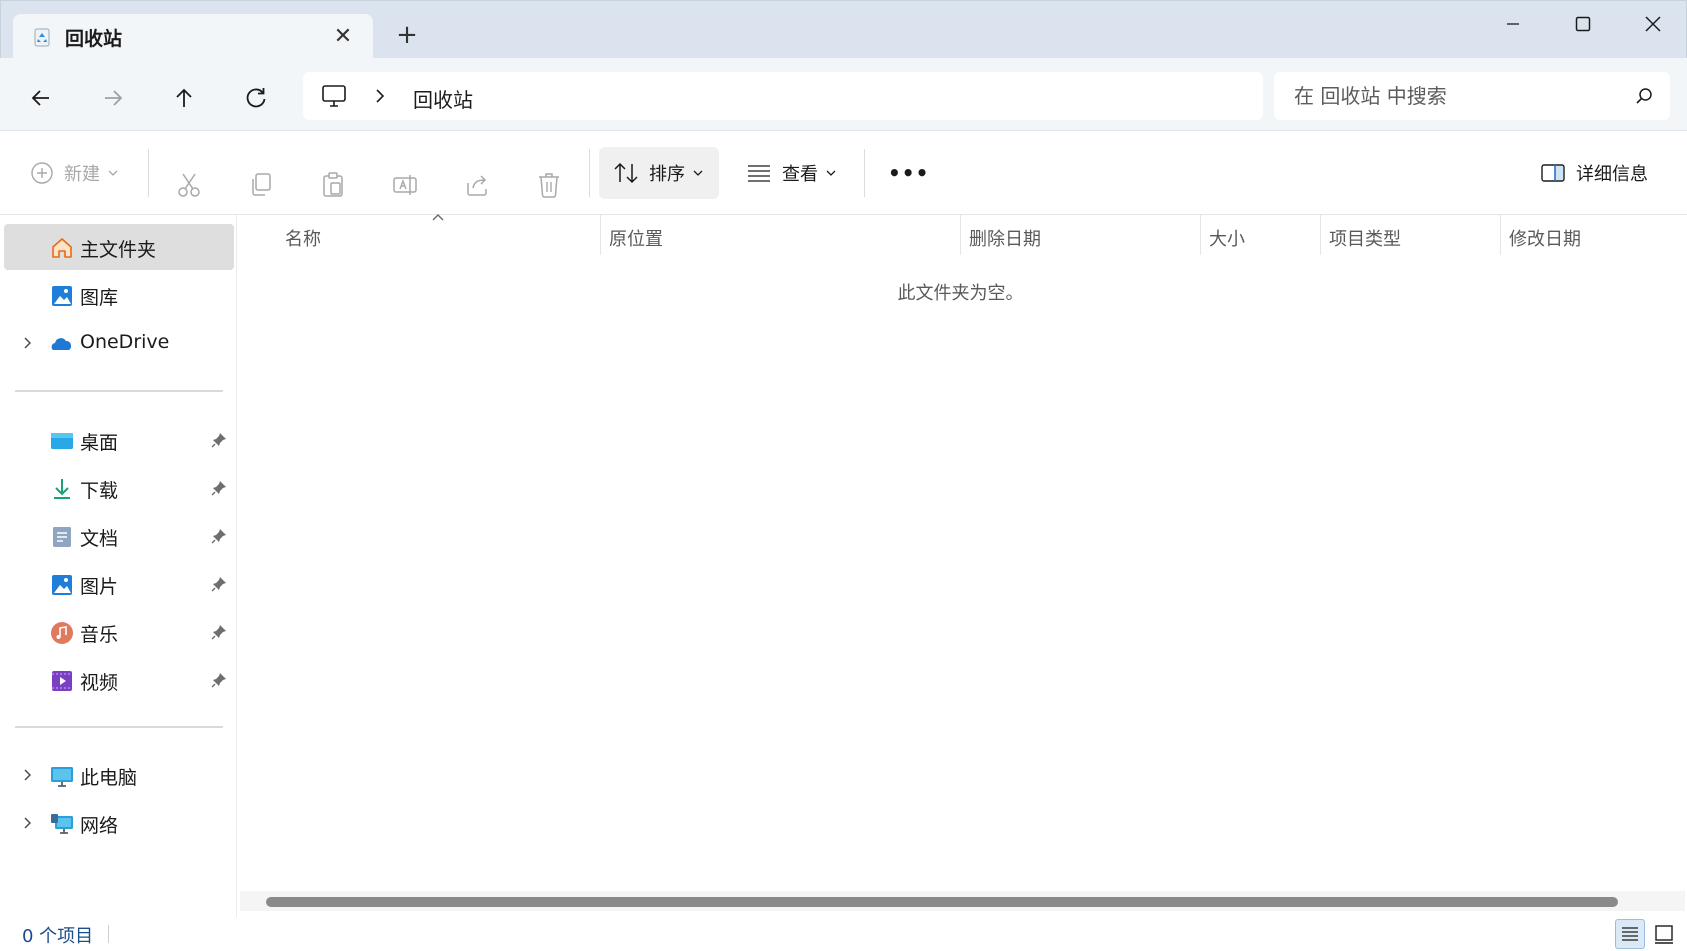  I want to click on sidebar-item-downloads: 下载, so click(119, 488).